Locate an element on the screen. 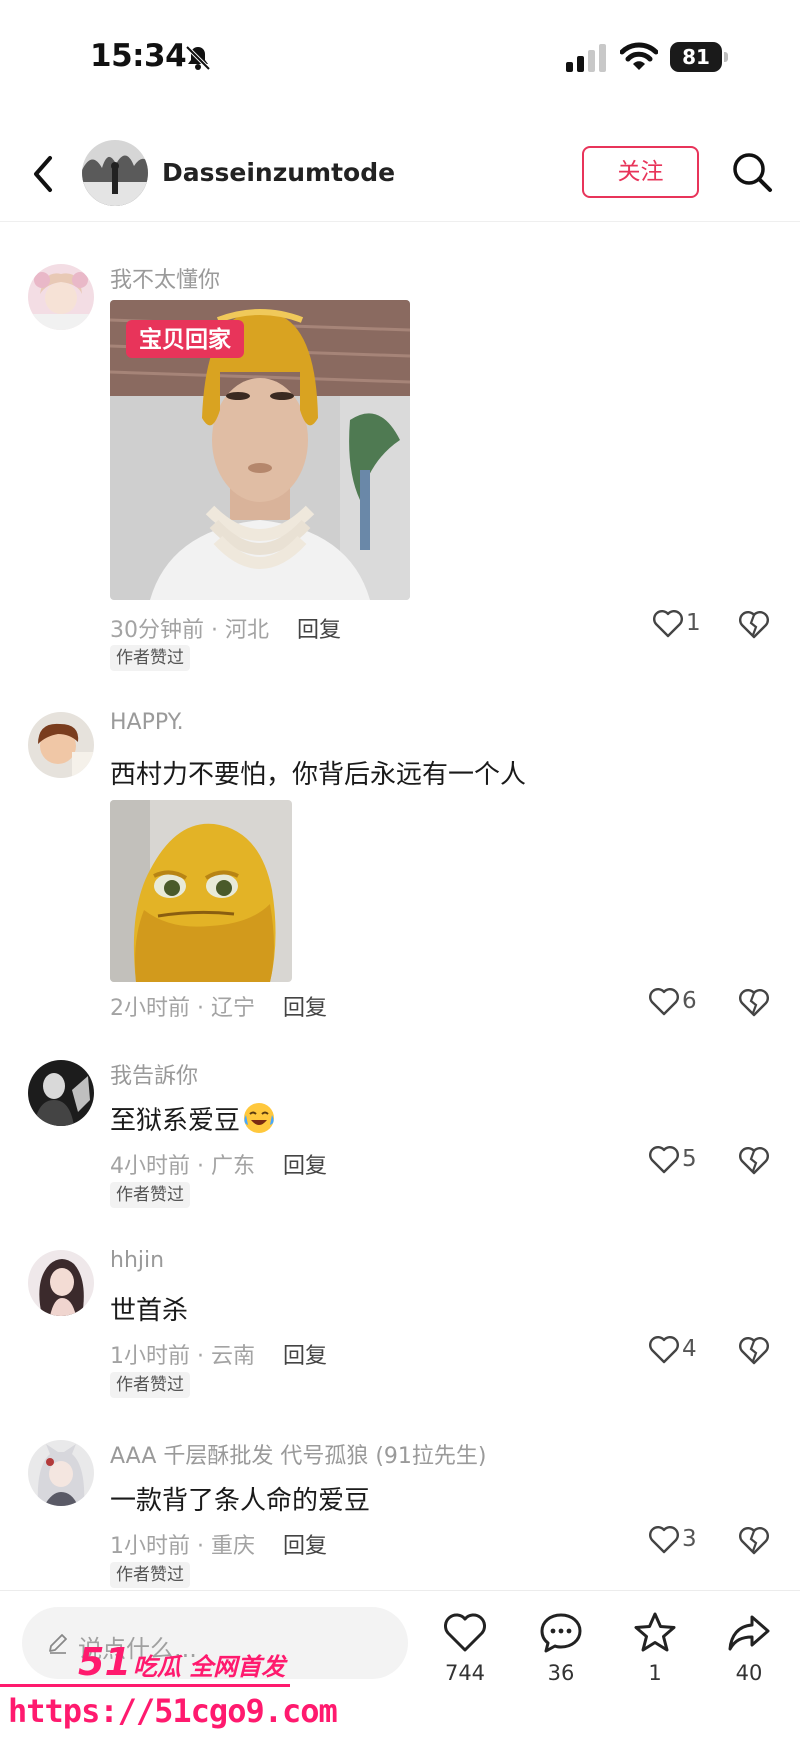  pencil-icon is located at coordinates (58, 1644).